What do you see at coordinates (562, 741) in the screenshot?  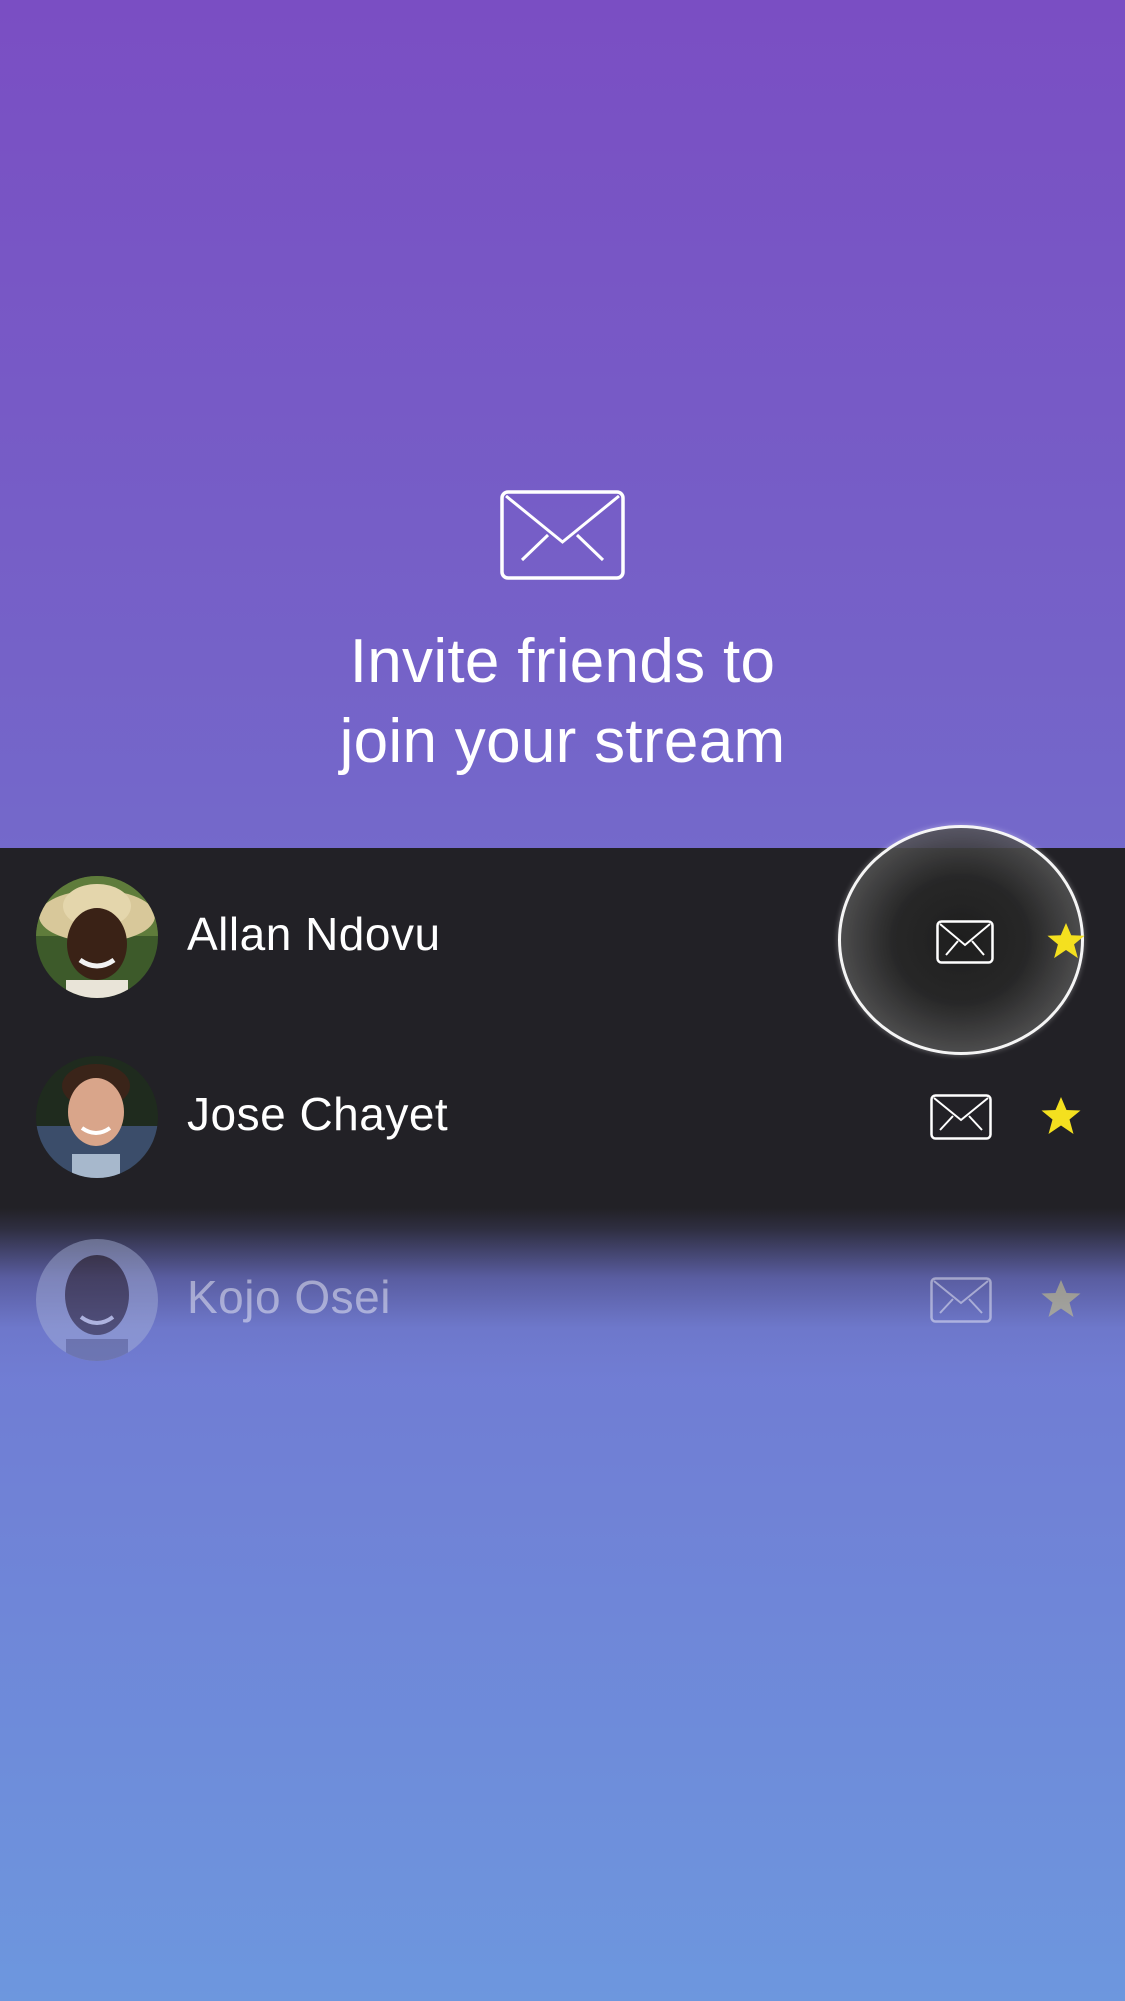 I see `page-title-line-2: join your stream` at bounding box center [562, 741].